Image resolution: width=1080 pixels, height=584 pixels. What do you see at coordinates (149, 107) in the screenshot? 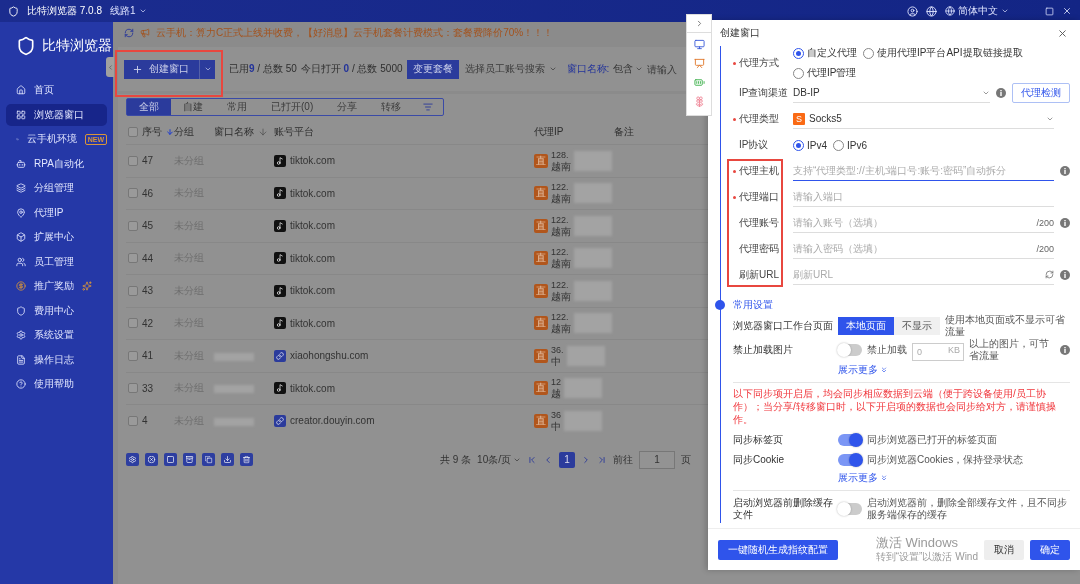
I see `filter-tab: 全部` at bounding box center [149, 107].